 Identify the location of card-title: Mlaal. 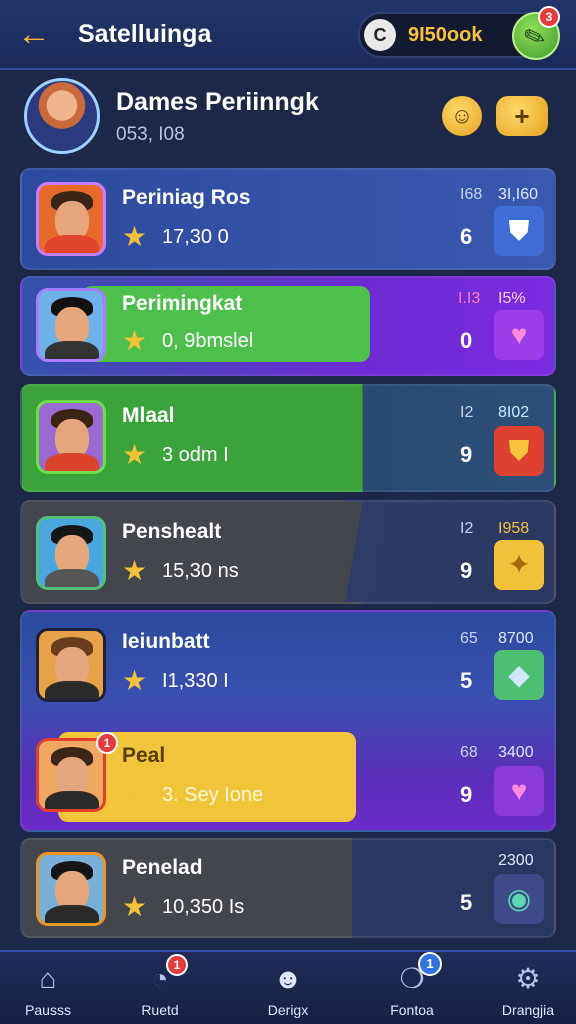
(148, 415).